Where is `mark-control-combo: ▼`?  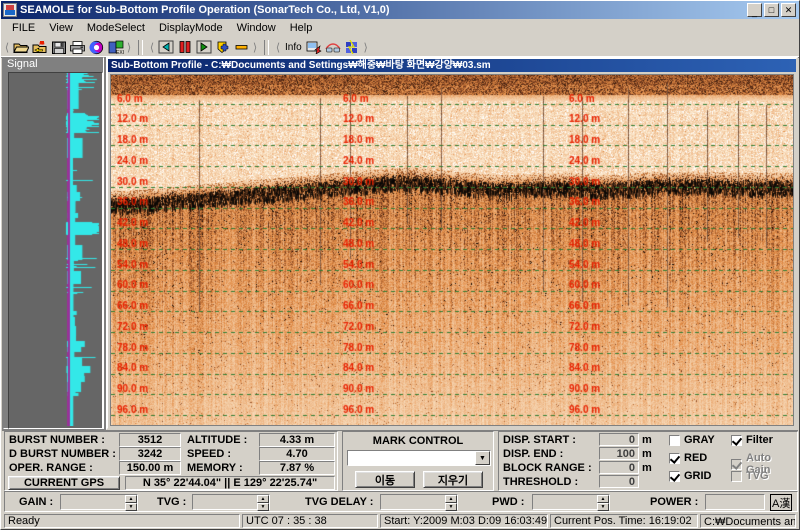 mark-control-combo: ▼ is located at coordinates (419, 458).